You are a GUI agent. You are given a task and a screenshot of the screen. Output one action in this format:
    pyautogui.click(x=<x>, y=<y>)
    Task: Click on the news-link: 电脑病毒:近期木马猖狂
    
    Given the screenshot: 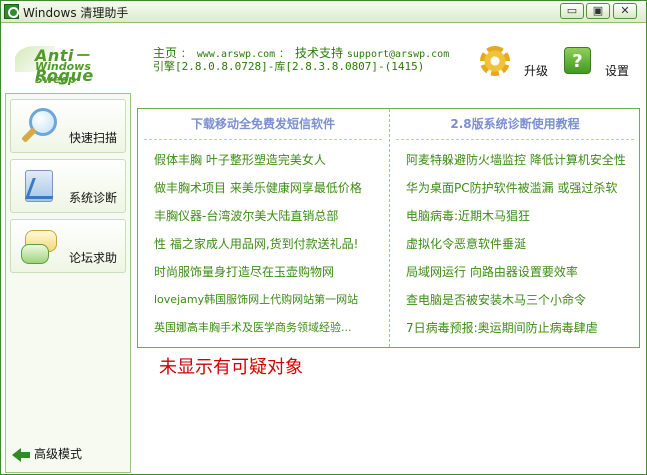 What is the action you would take?
    pyautogui.click(x=468, y=215)
    